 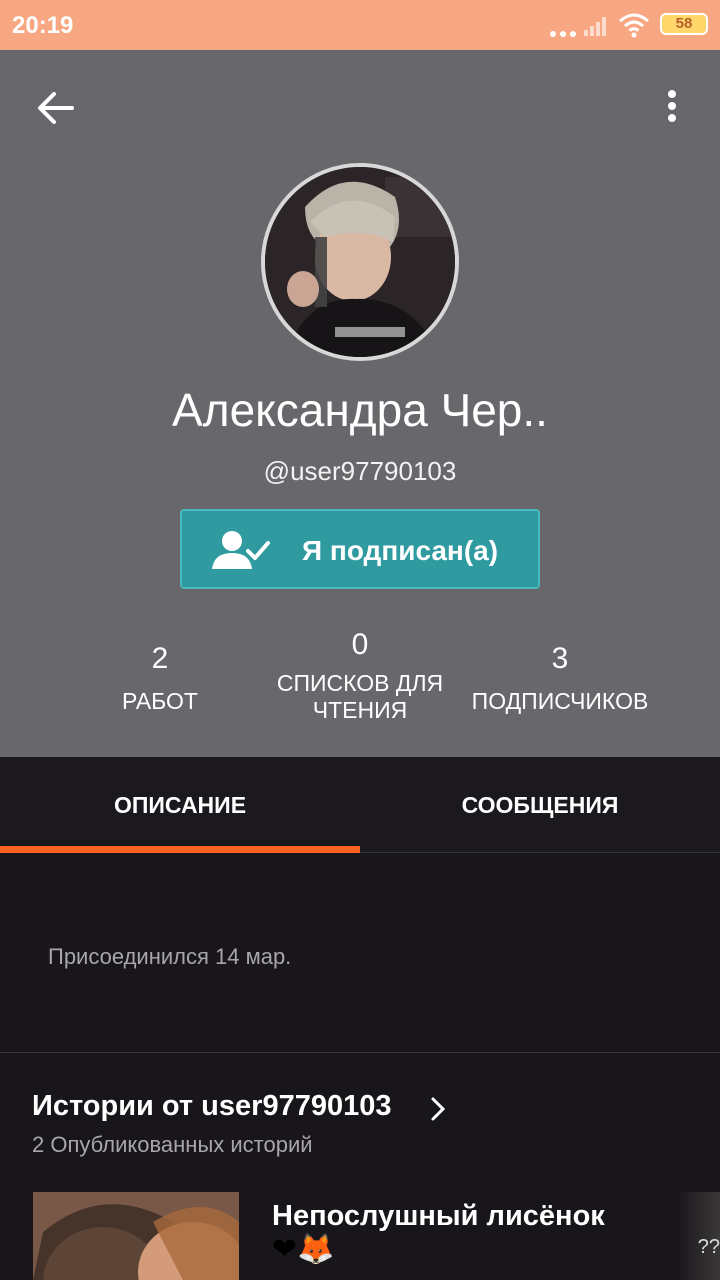 What do you see at coordinates (160, 678) in the screenshot?
I see `stat-works: 2 РАБОТ` at bounding box center [160, 678].